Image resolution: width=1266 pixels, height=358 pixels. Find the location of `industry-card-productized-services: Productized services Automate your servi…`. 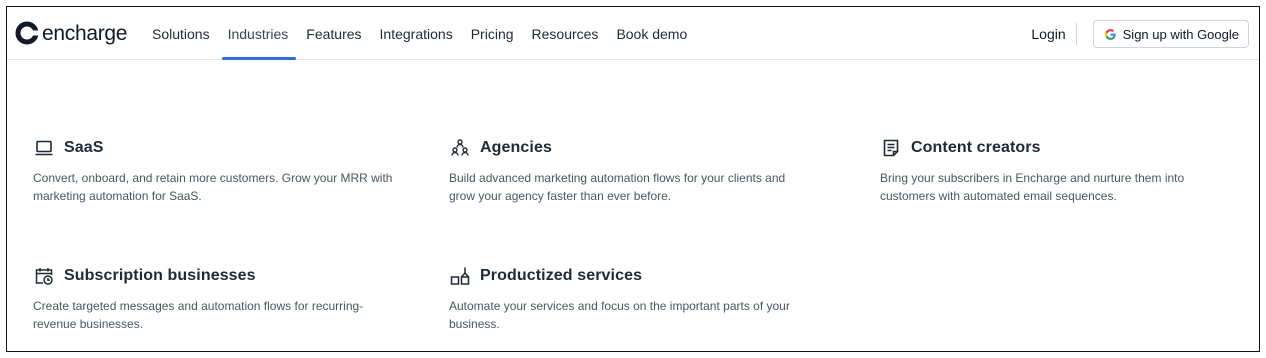

industry-card-productized-services: Productized services Automate your servi… is located at coordinates (629, 298).